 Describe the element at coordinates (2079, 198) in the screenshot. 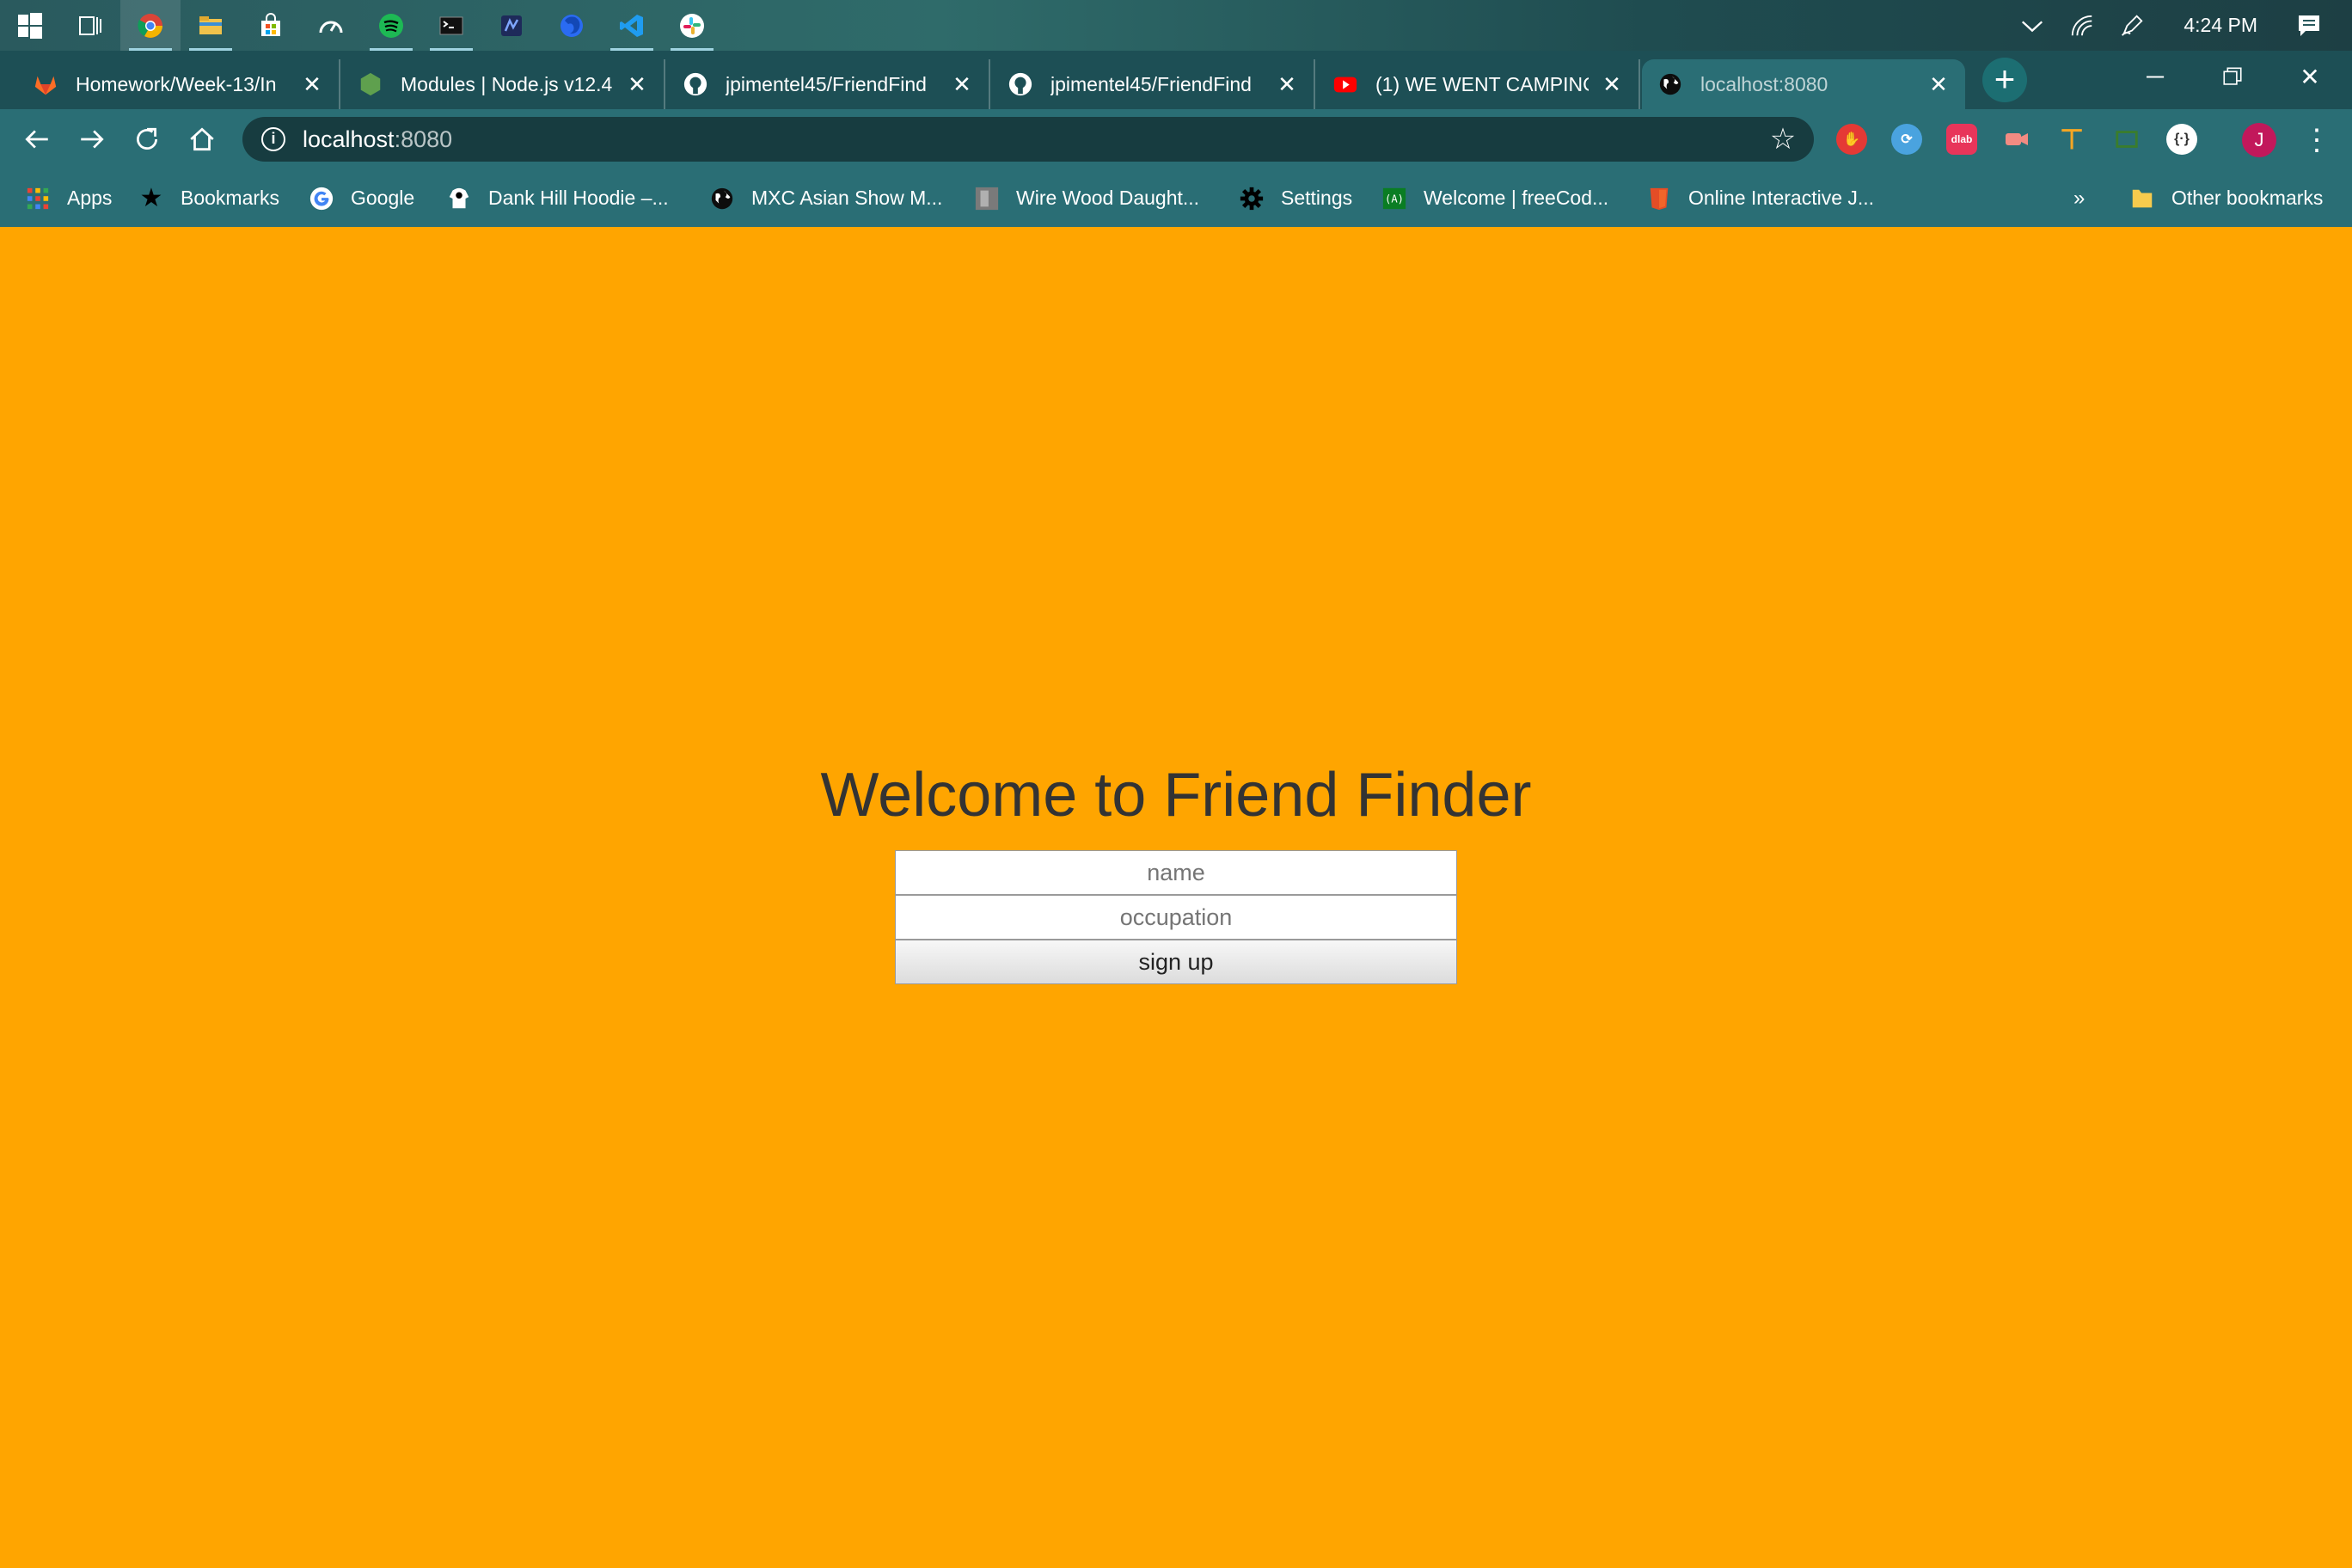

I see `bookmarks-overflow-button: »` at that location.